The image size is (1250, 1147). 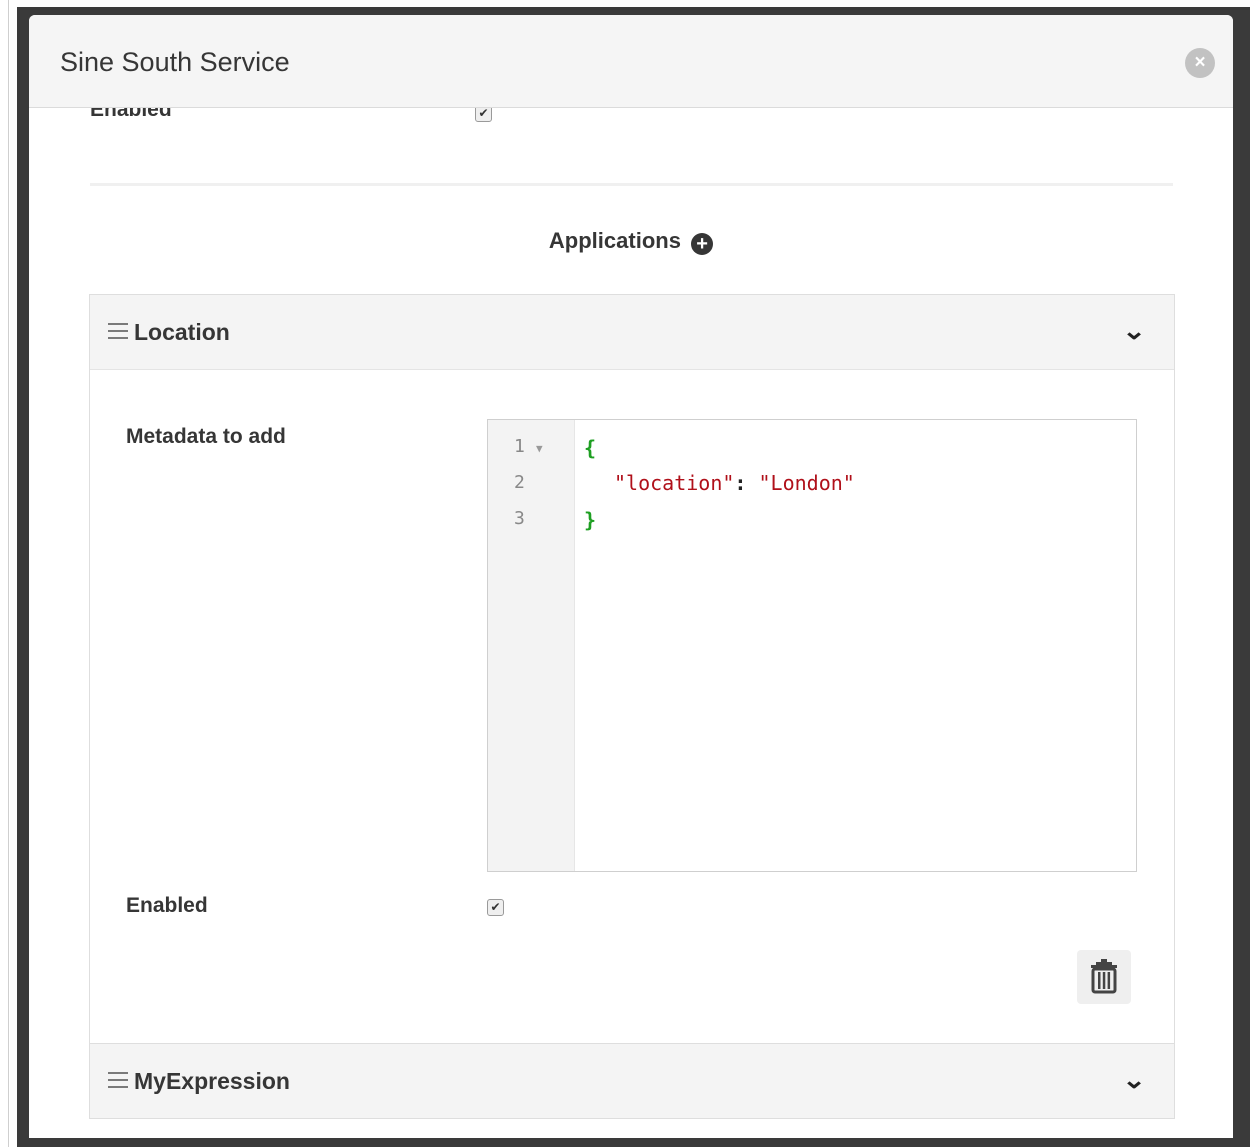 I want to click on close-icon: ×, so click(x=1200, y=63).